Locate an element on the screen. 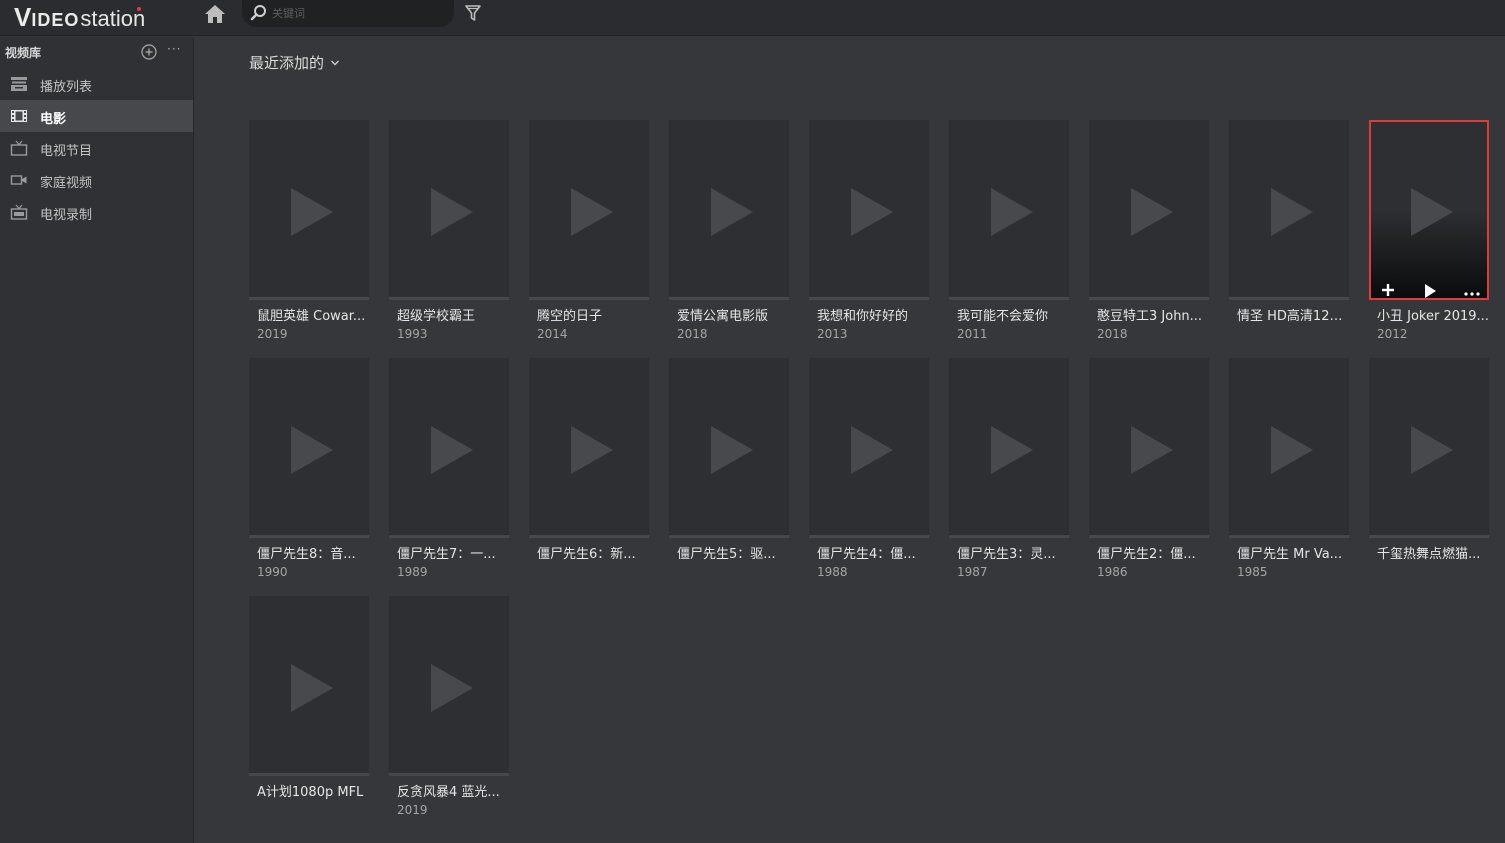 The height and width of the screenshot is (843, 1505). library-nav: 播放列表 电影 电视节目 家庭视频 电视录制 is located at coordinates (96, 148).